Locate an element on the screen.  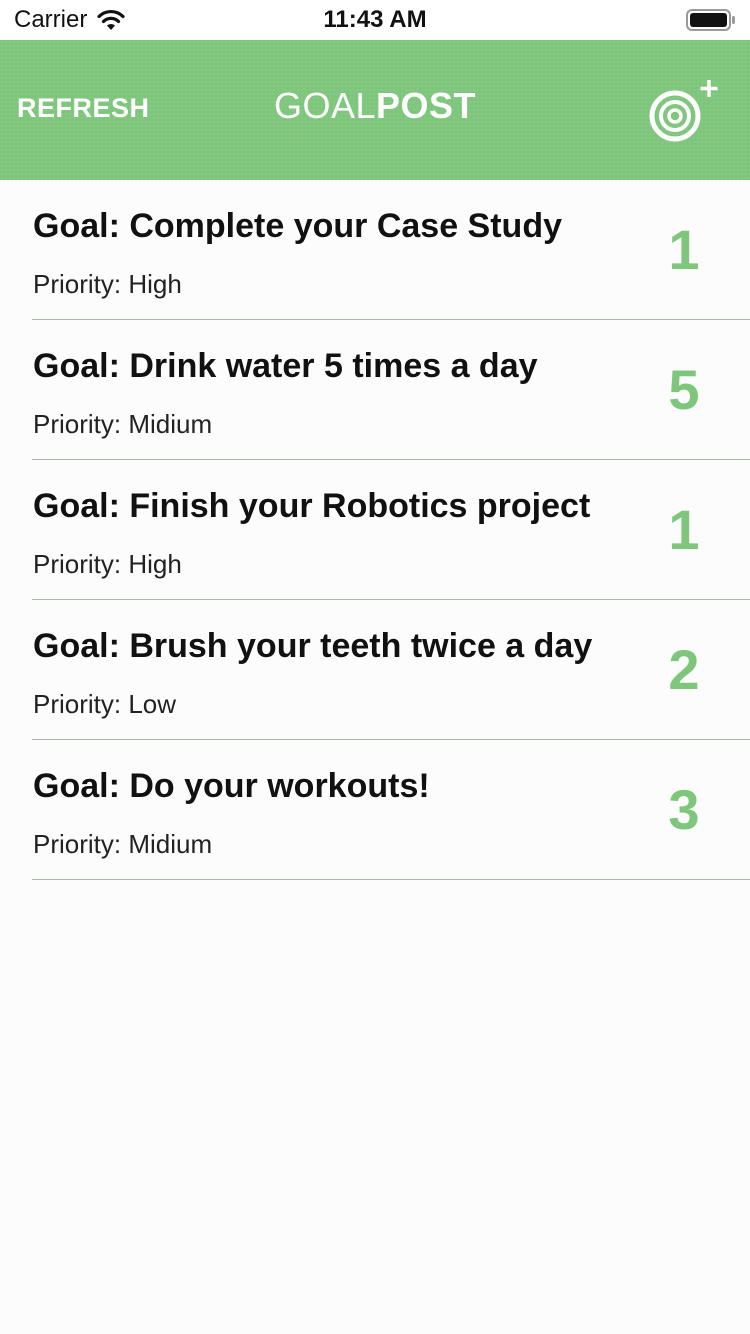
app-title-bold: POST is located at coordinates (426, 105).